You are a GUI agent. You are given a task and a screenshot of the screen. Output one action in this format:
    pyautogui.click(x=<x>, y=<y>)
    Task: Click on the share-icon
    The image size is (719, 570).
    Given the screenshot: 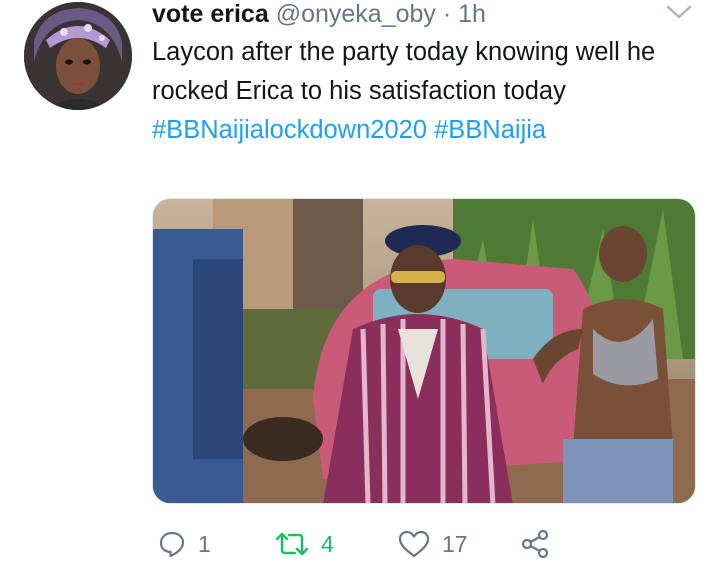 What is the action you would take?
    pyautogui.click(x=535, y=544)
    